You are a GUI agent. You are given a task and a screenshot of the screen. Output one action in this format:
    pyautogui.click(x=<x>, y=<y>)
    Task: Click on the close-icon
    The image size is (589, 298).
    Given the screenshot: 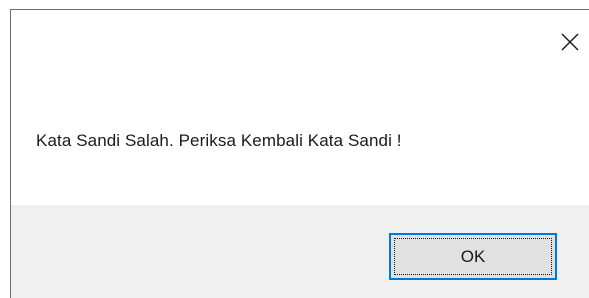 What is the action you would take?
    pyautogui.click(x=570, y=42)
    